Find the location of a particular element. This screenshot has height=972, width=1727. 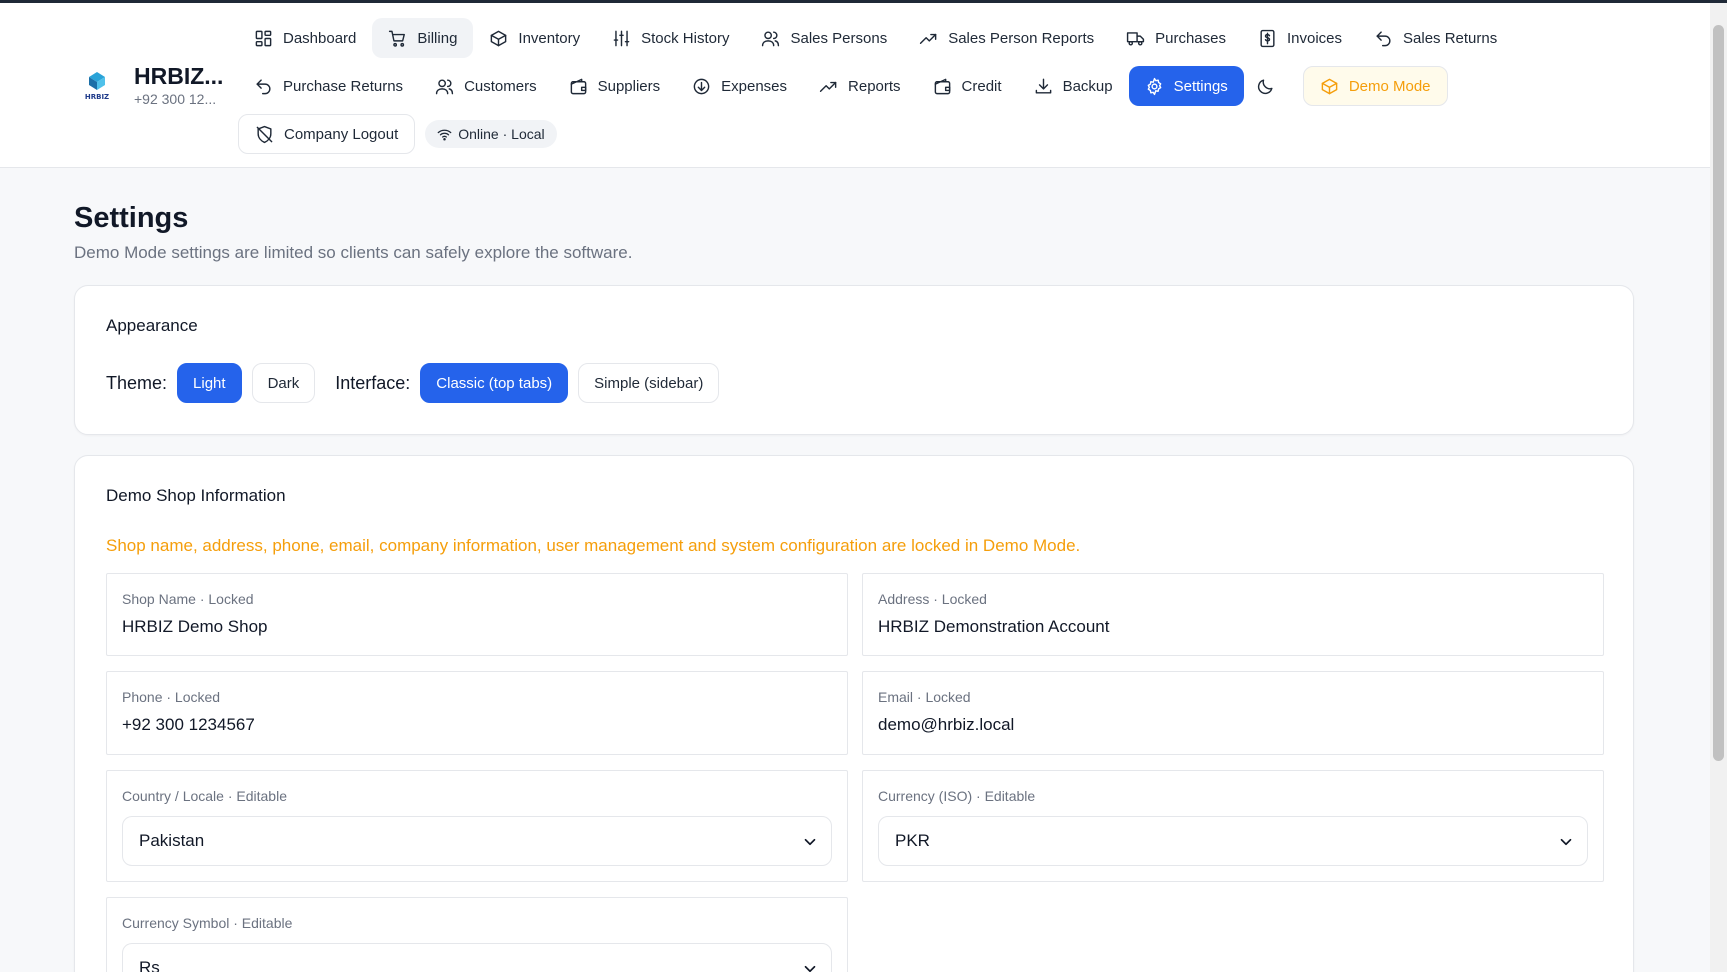

svg-text: HRBIZ is located at coordinates (97, 97).